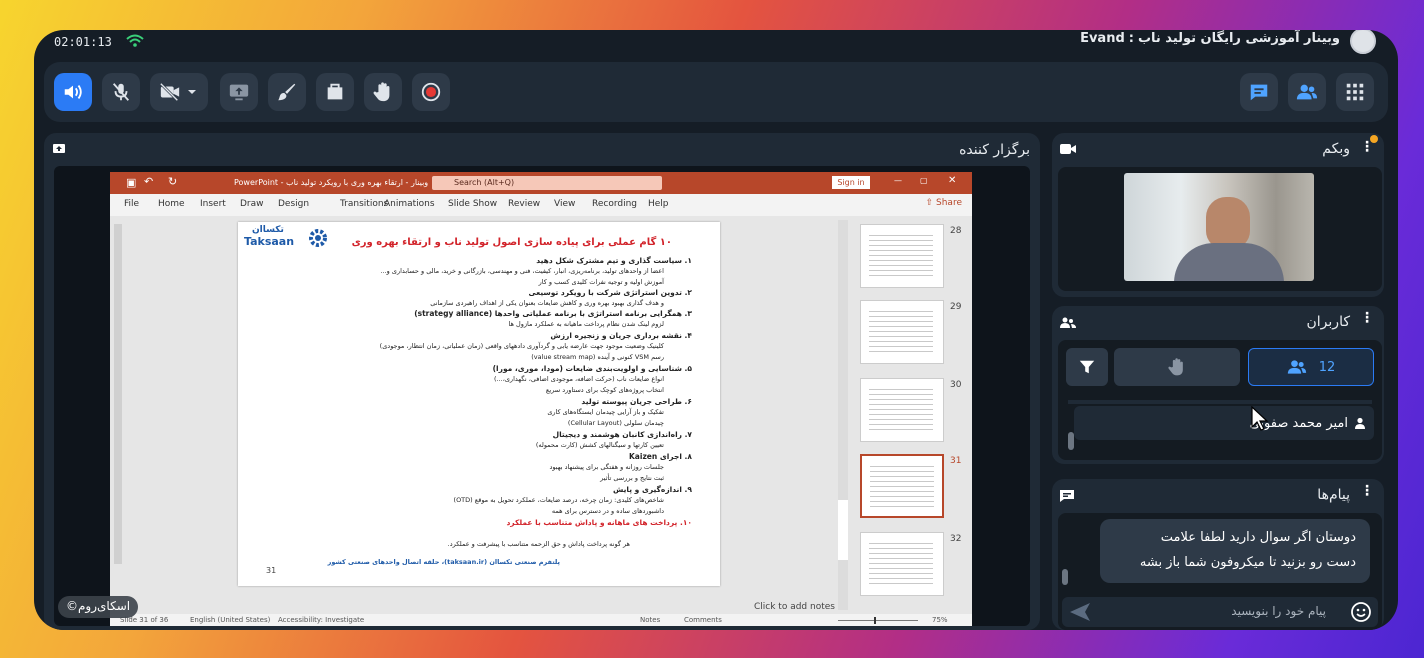 The height and width of the screenshot is (658, 1424). What do you see at coordinates (169, 92) in the screenshot?
I see `camera-off-icon` at bounding box center [169, 92].